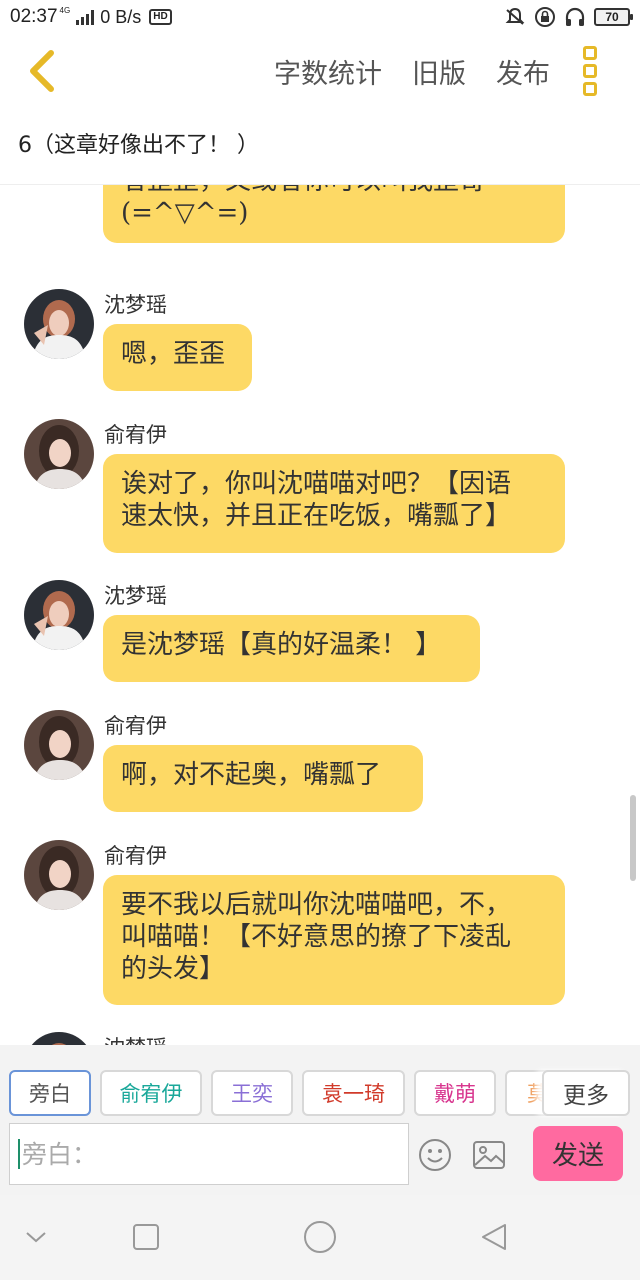  What do you see at coordinates (177, 357) in the screenshot?
I see `message-bubble: 嗯，歪歪` at bounding box center [177, 357].